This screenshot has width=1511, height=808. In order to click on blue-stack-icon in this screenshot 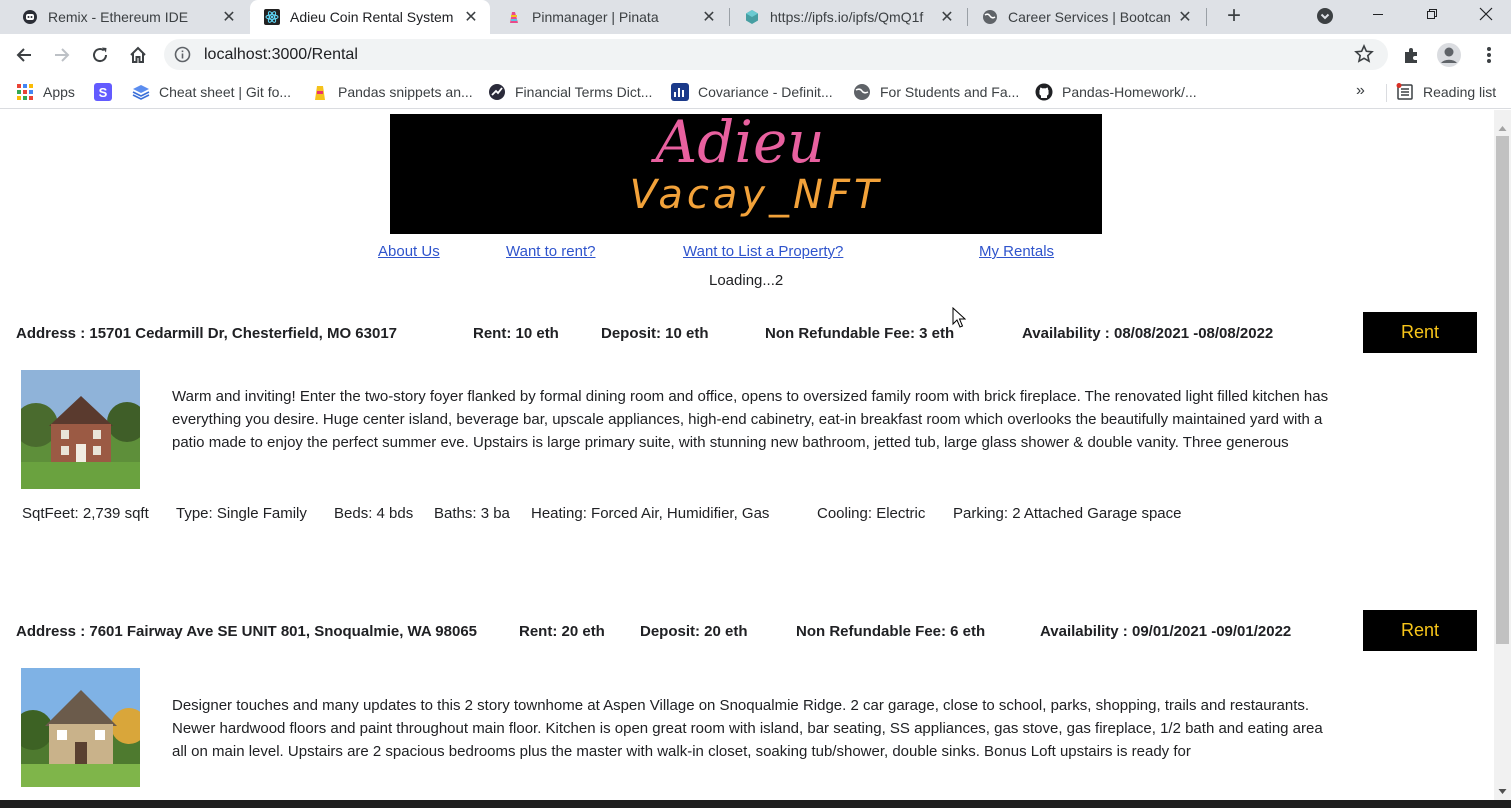, I will do `click(141, 92)`.